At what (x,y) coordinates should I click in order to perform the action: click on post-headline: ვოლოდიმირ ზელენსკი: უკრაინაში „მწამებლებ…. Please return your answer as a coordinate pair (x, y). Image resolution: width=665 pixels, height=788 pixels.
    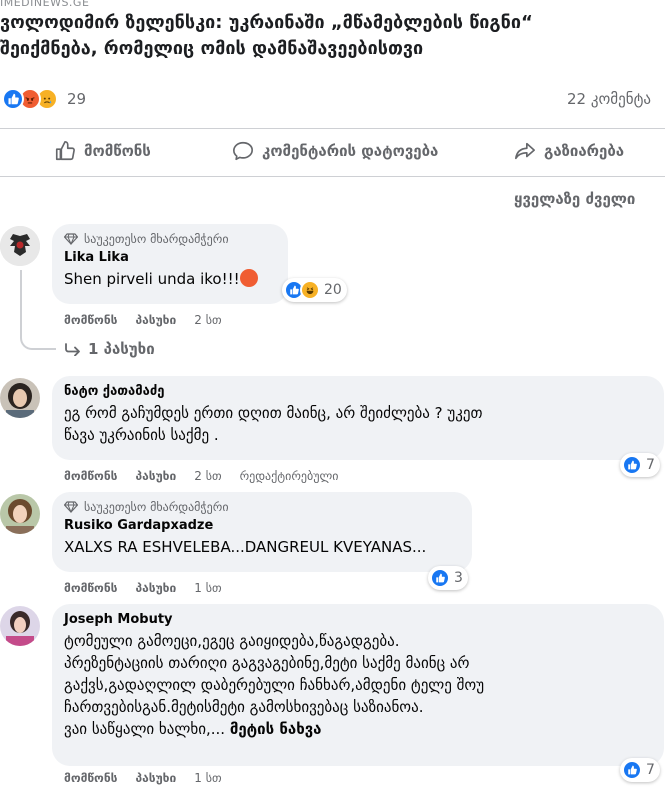
    Looking at the image, I should click on (332, 36).